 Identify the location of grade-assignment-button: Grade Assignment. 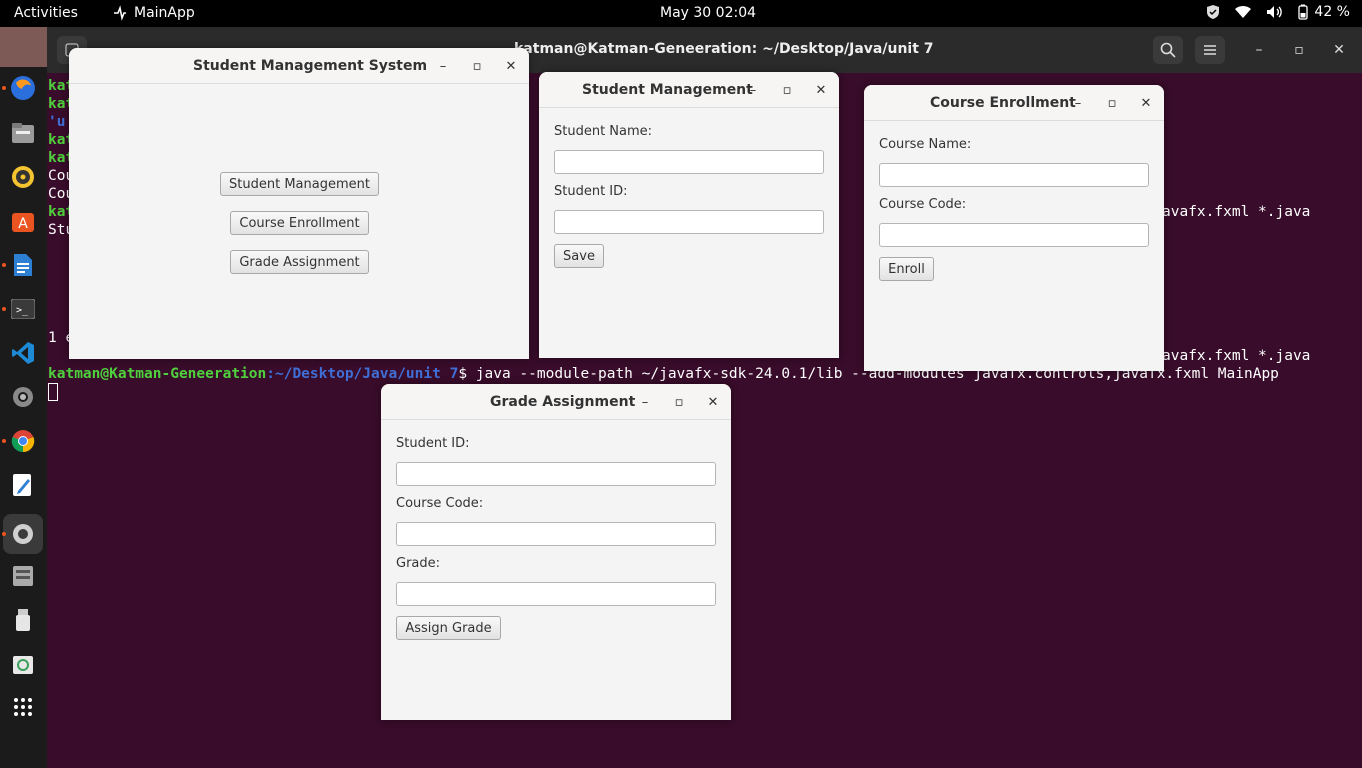
(299, 262).